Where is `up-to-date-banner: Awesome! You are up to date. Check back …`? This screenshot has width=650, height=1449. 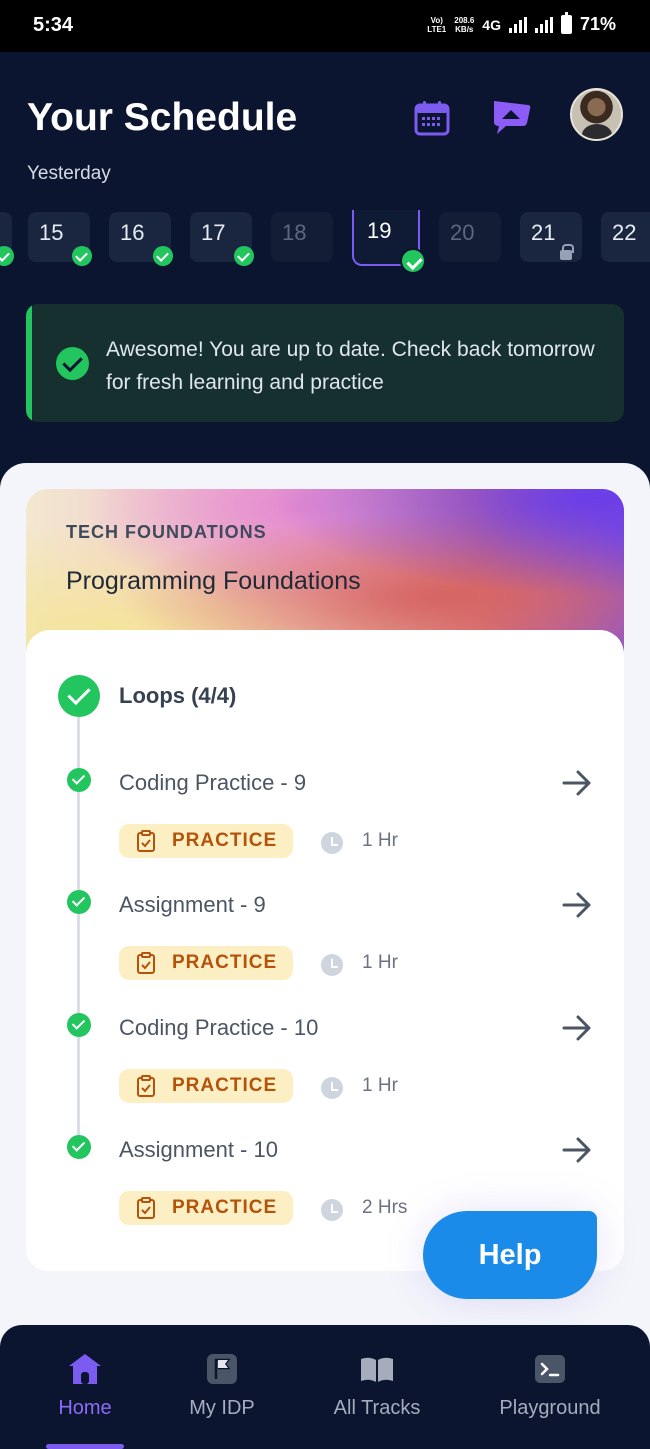 up-to-date-banner: Awesome! You are up to date. Check back … is located at coordinates (325, 363).